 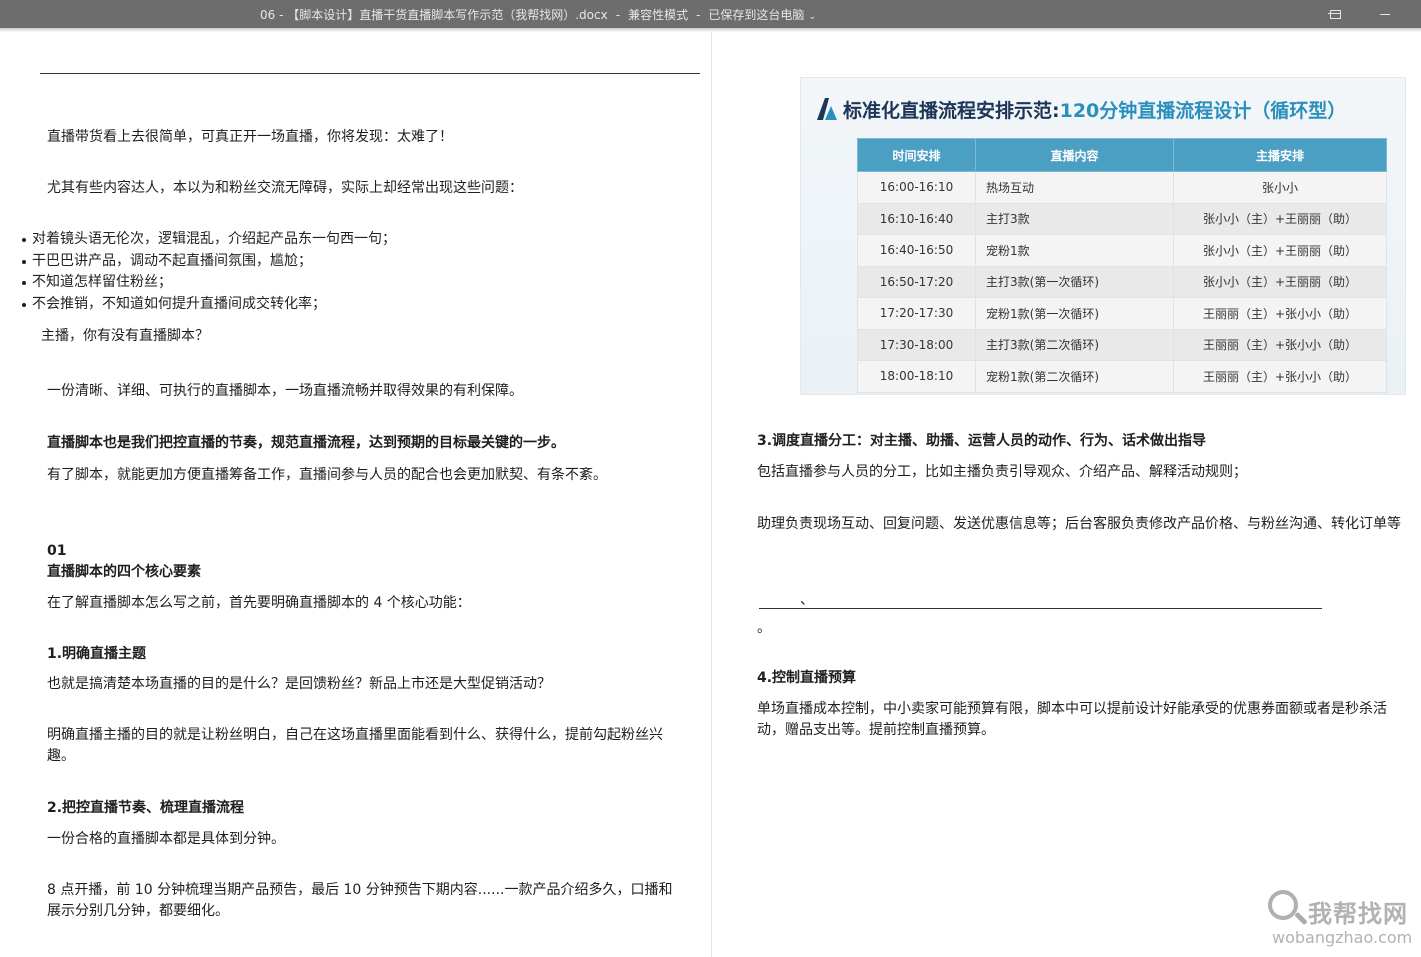 What do you see at coordinates (146, 808) in the screenshot?
I see `subheading: 2.把控直播节奏、梳理直播流程` at bounding box center [146, 808].